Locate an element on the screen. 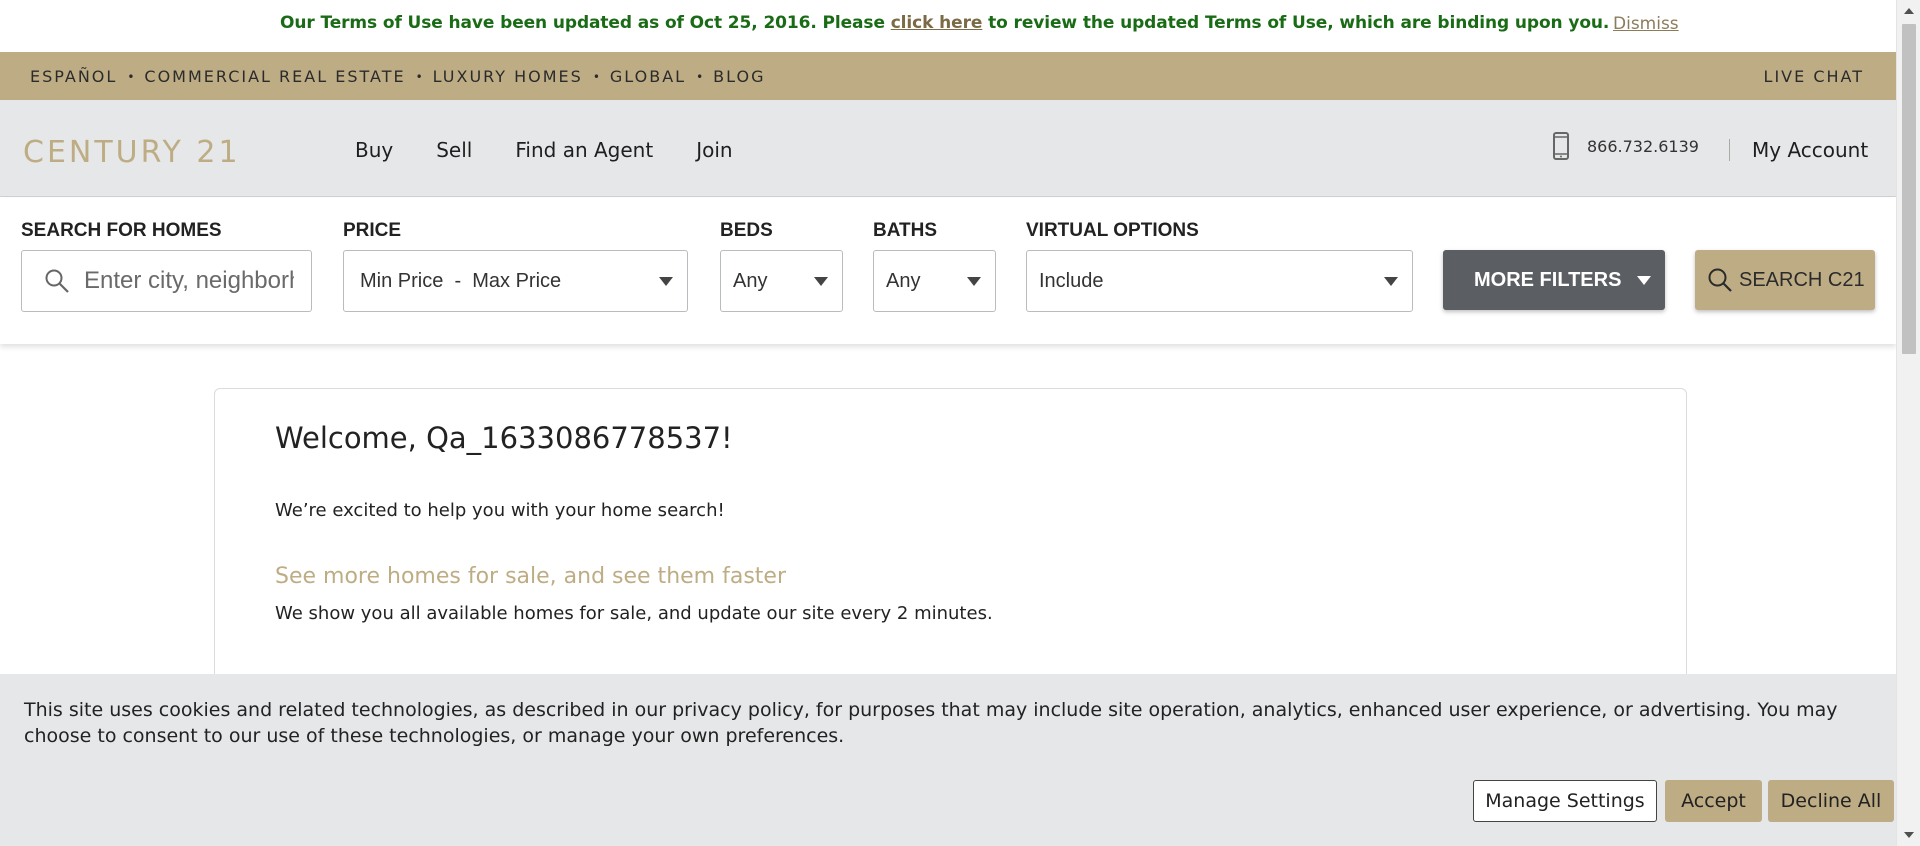 The image size is (1920, 846). scroll-up-arrow-icon is located at coordinates (1909, 11).